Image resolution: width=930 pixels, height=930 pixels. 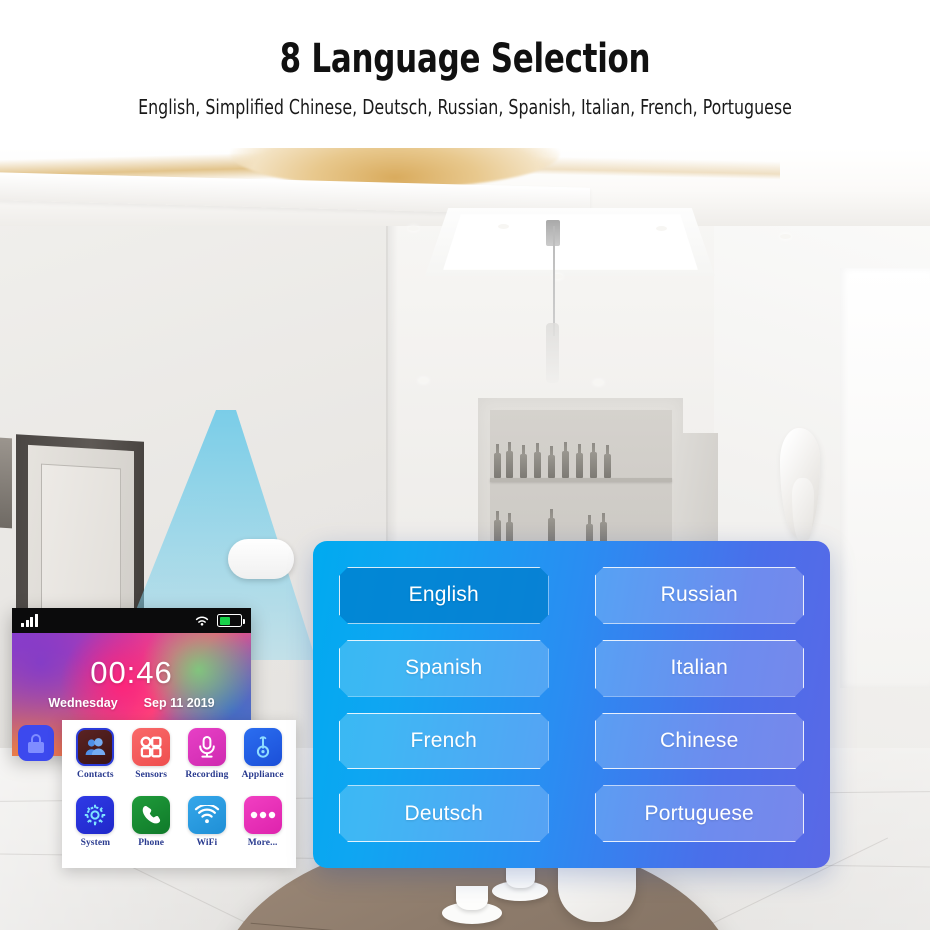 What do you see at coordinates (131, 703) in the screenshot?
I see `device-clock-date-row: Wednesday Sep 11 2019` at bounding box center [131, 703].